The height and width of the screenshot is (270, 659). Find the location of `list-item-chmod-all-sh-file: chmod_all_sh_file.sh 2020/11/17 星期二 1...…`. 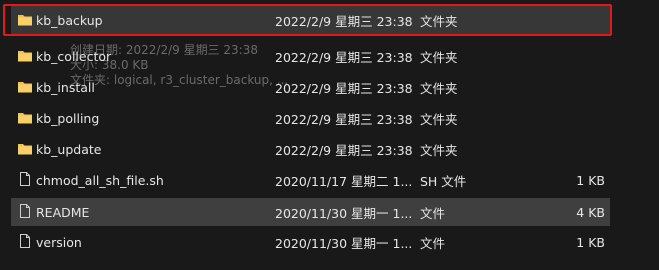

list-item-chmod-all-sh-file: chmod_all_sh_file.sh 2020/11/17 星期二 1...… is located at coordinates (310, 180).